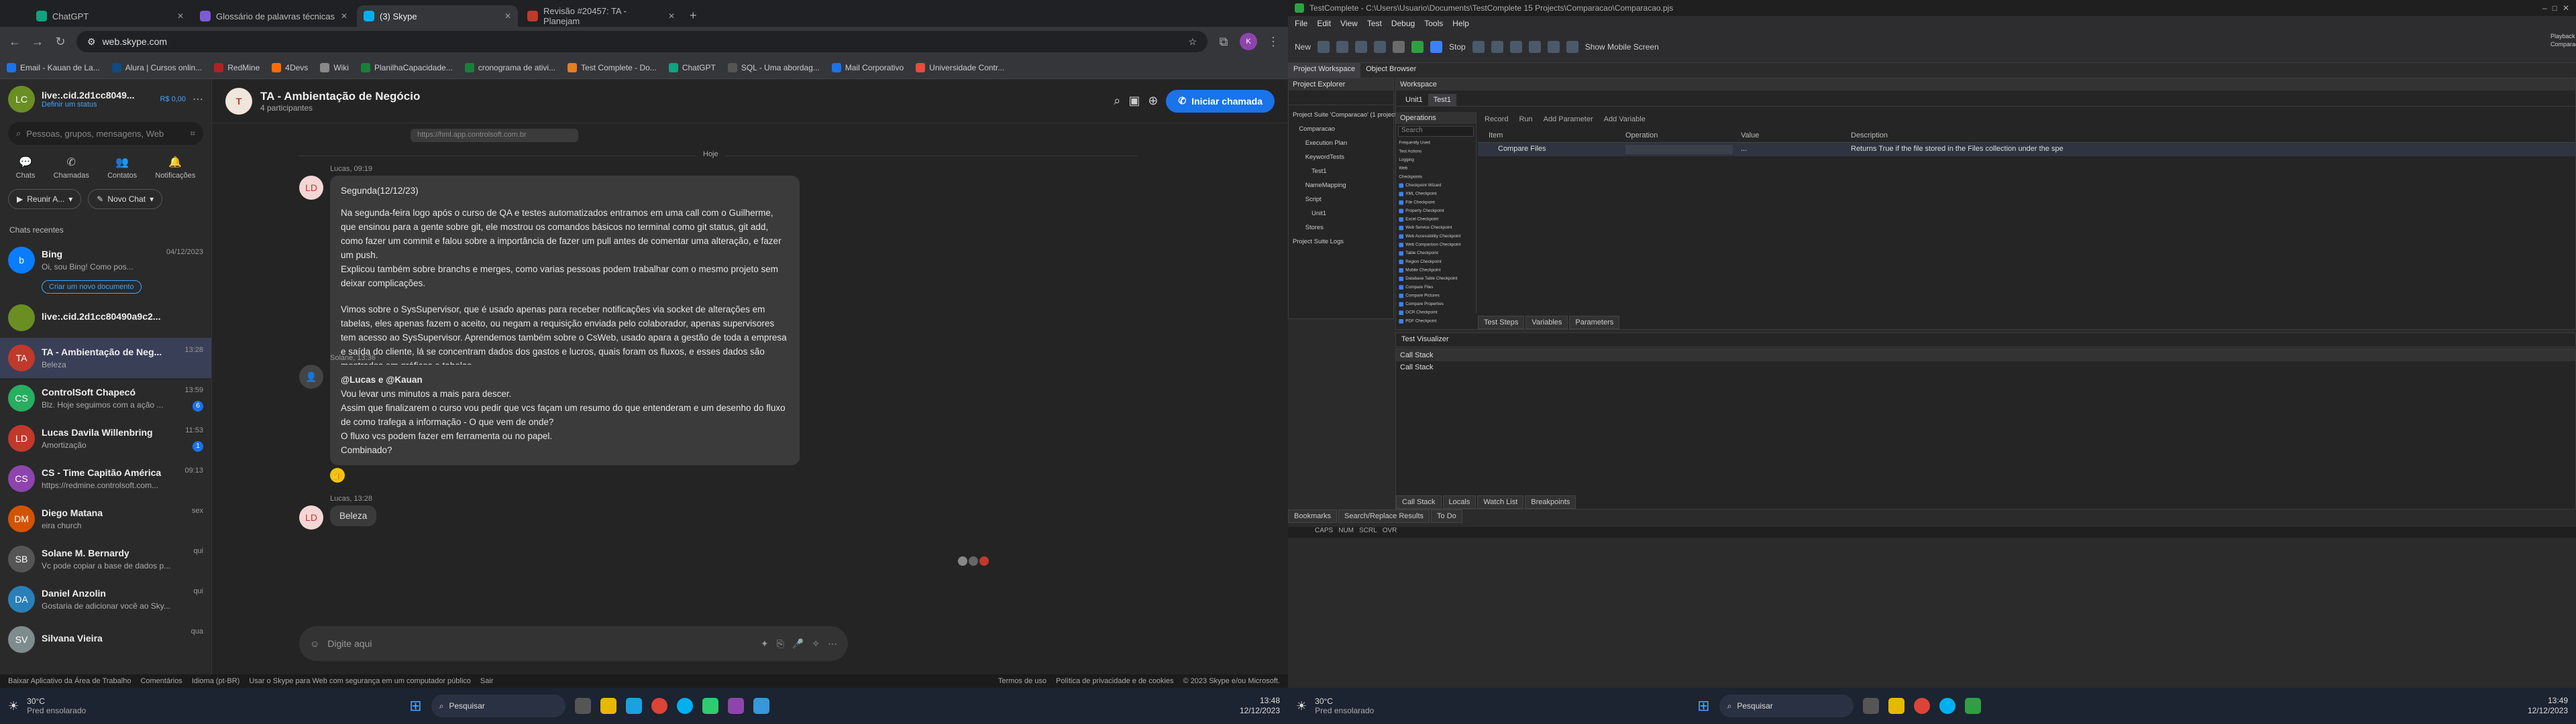 This screenshot has width=2576, height=724. Describe the element at coordinates (1313, 516) in the screenshot. I see `bottom-tab: Bookmarks` at that location.